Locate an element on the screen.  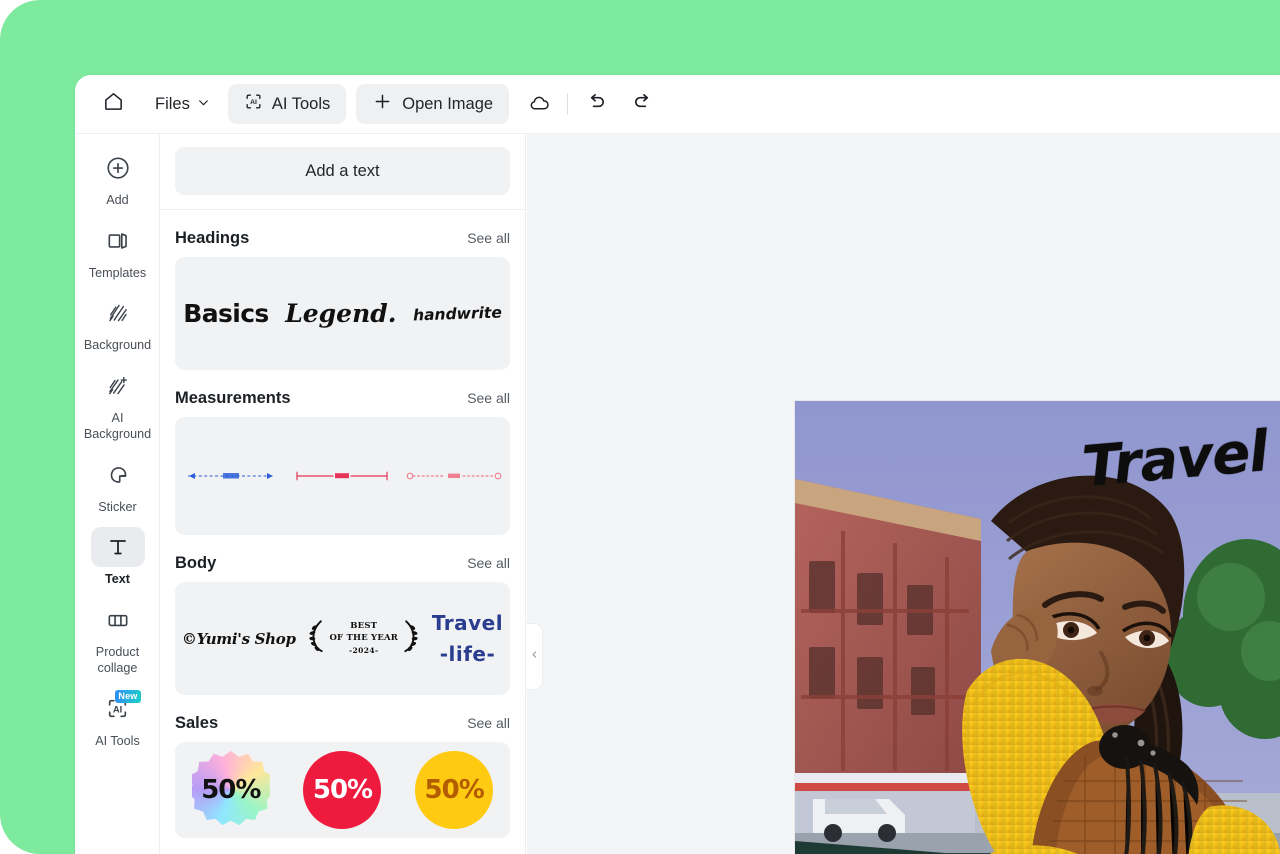
rail-item-templates: Templates is located at coordinates (117, 251).